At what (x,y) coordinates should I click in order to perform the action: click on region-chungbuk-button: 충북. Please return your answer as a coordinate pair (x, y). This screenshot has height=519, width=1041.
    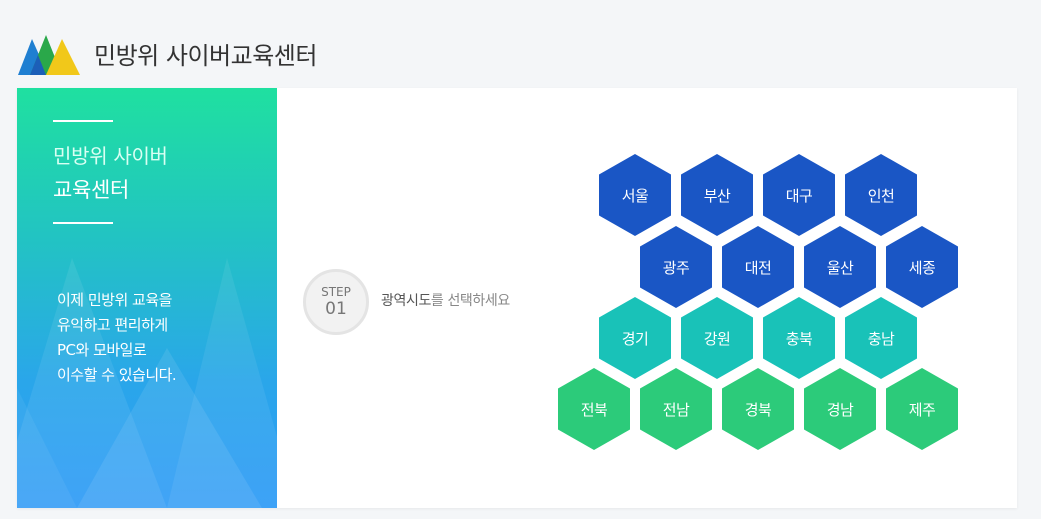
    Looking at the image, I should click on (799, 338).